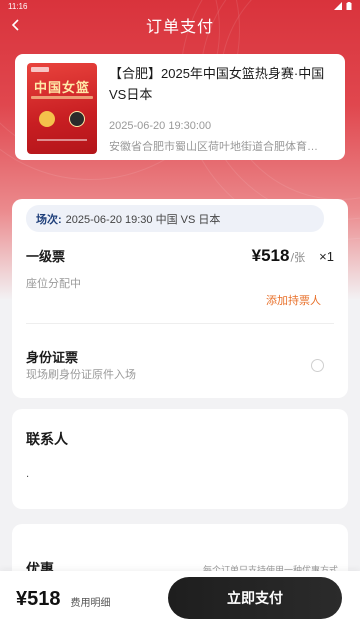 This screenshot has height=639, width=360. I want to click on contact-value: ., so click(28, 474).